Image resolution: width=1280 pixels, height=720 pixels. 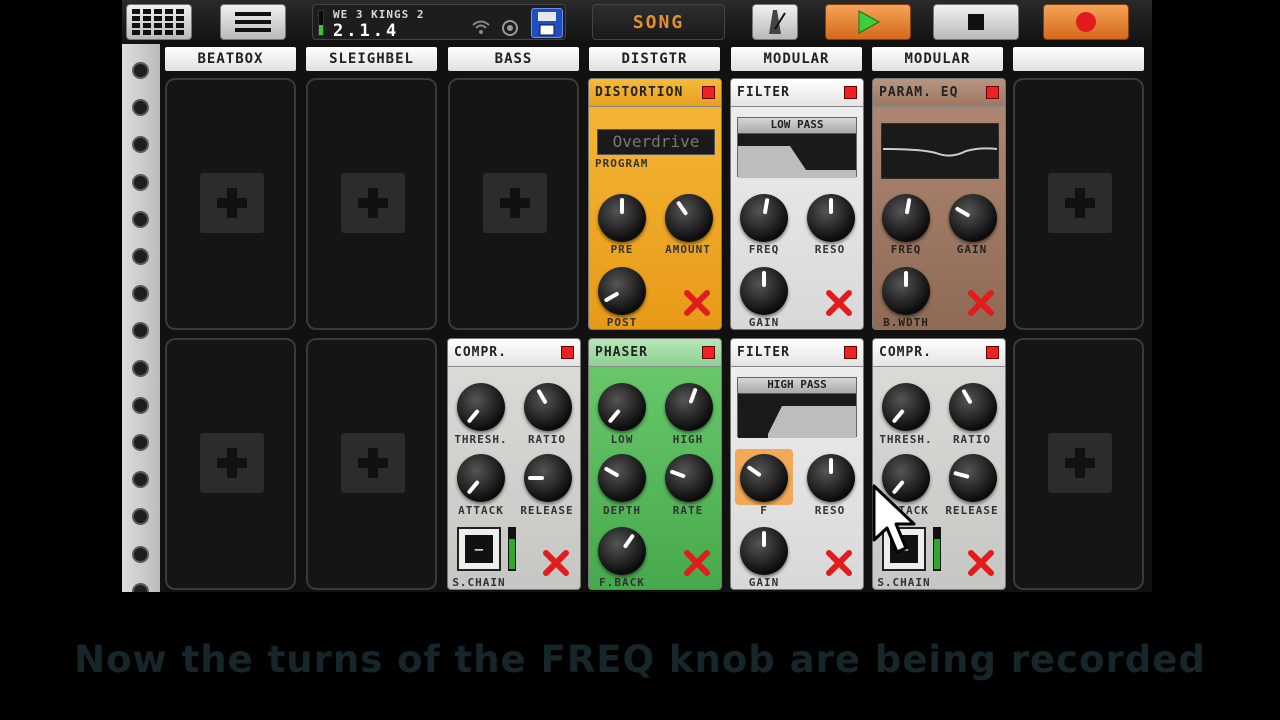 What do you see at coordinates (622, 407) in the screenshot?
I see `low-knob` at bounding box center [622, 407].